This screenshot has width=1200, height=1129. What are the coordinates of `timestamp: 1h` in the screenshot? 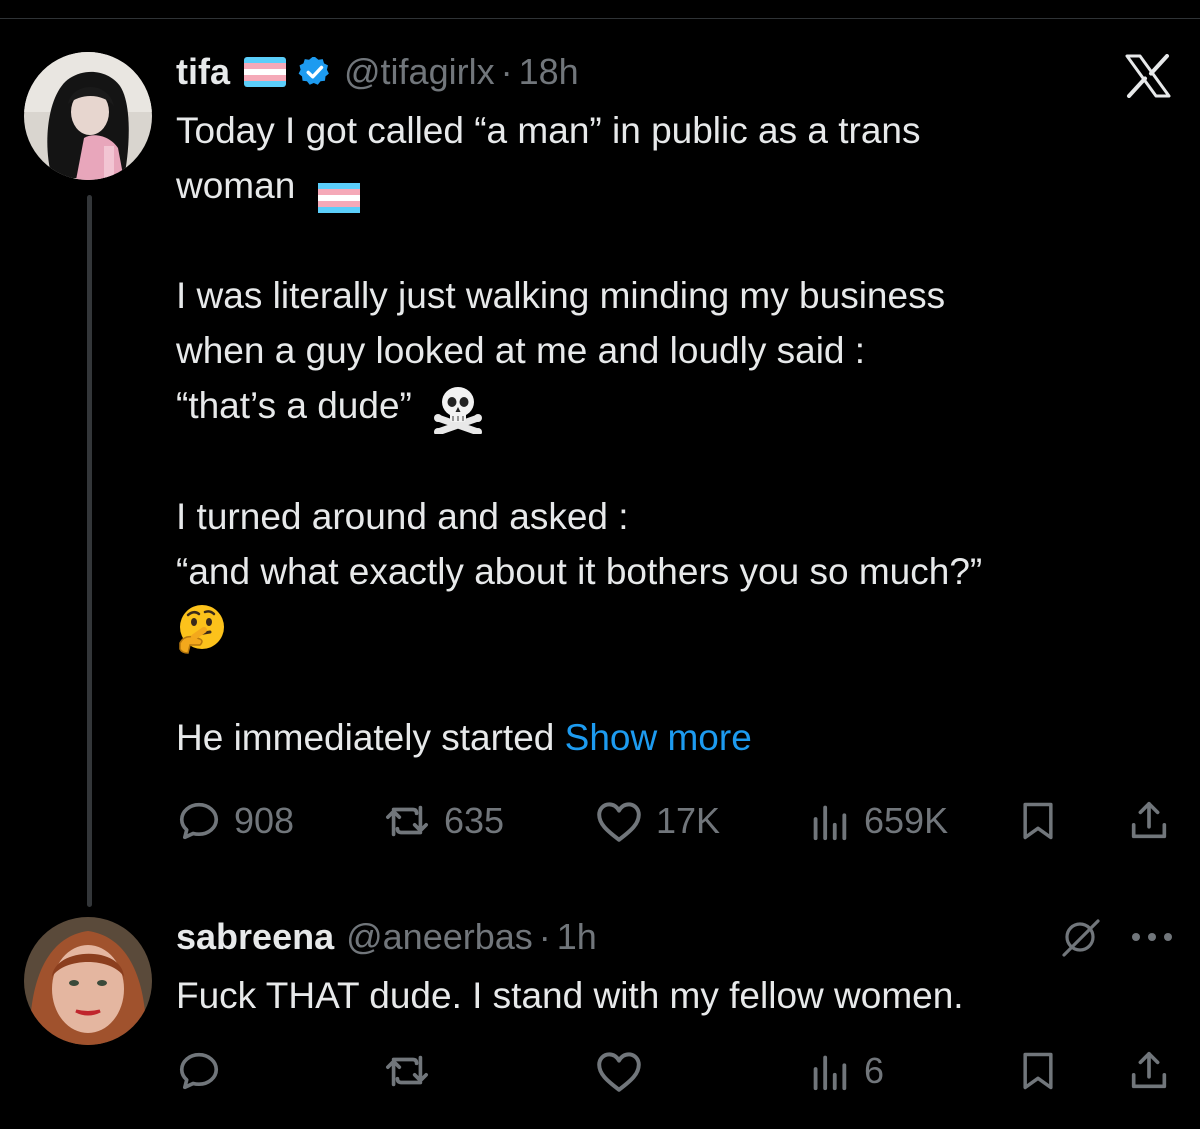 It's located at (577, 937).